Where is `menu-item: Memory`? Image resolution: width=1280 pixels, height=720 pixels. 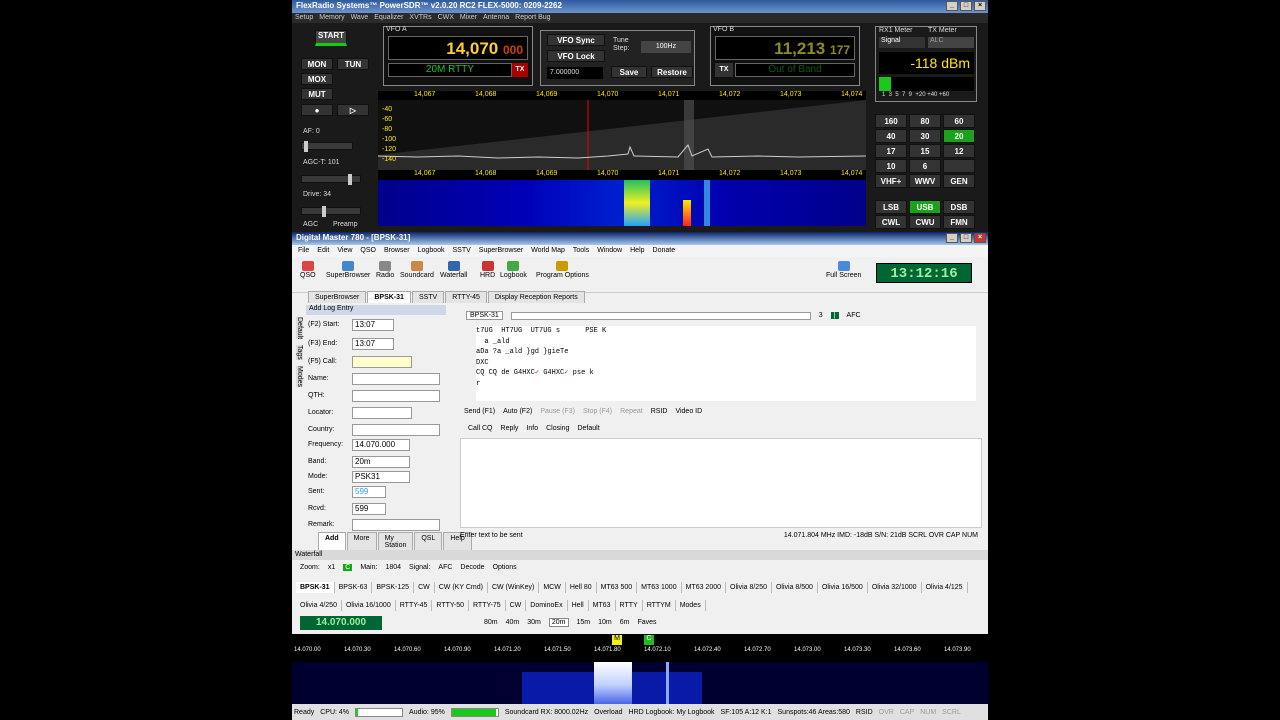
menu-item: Memory is located at coordinates (331, 18).